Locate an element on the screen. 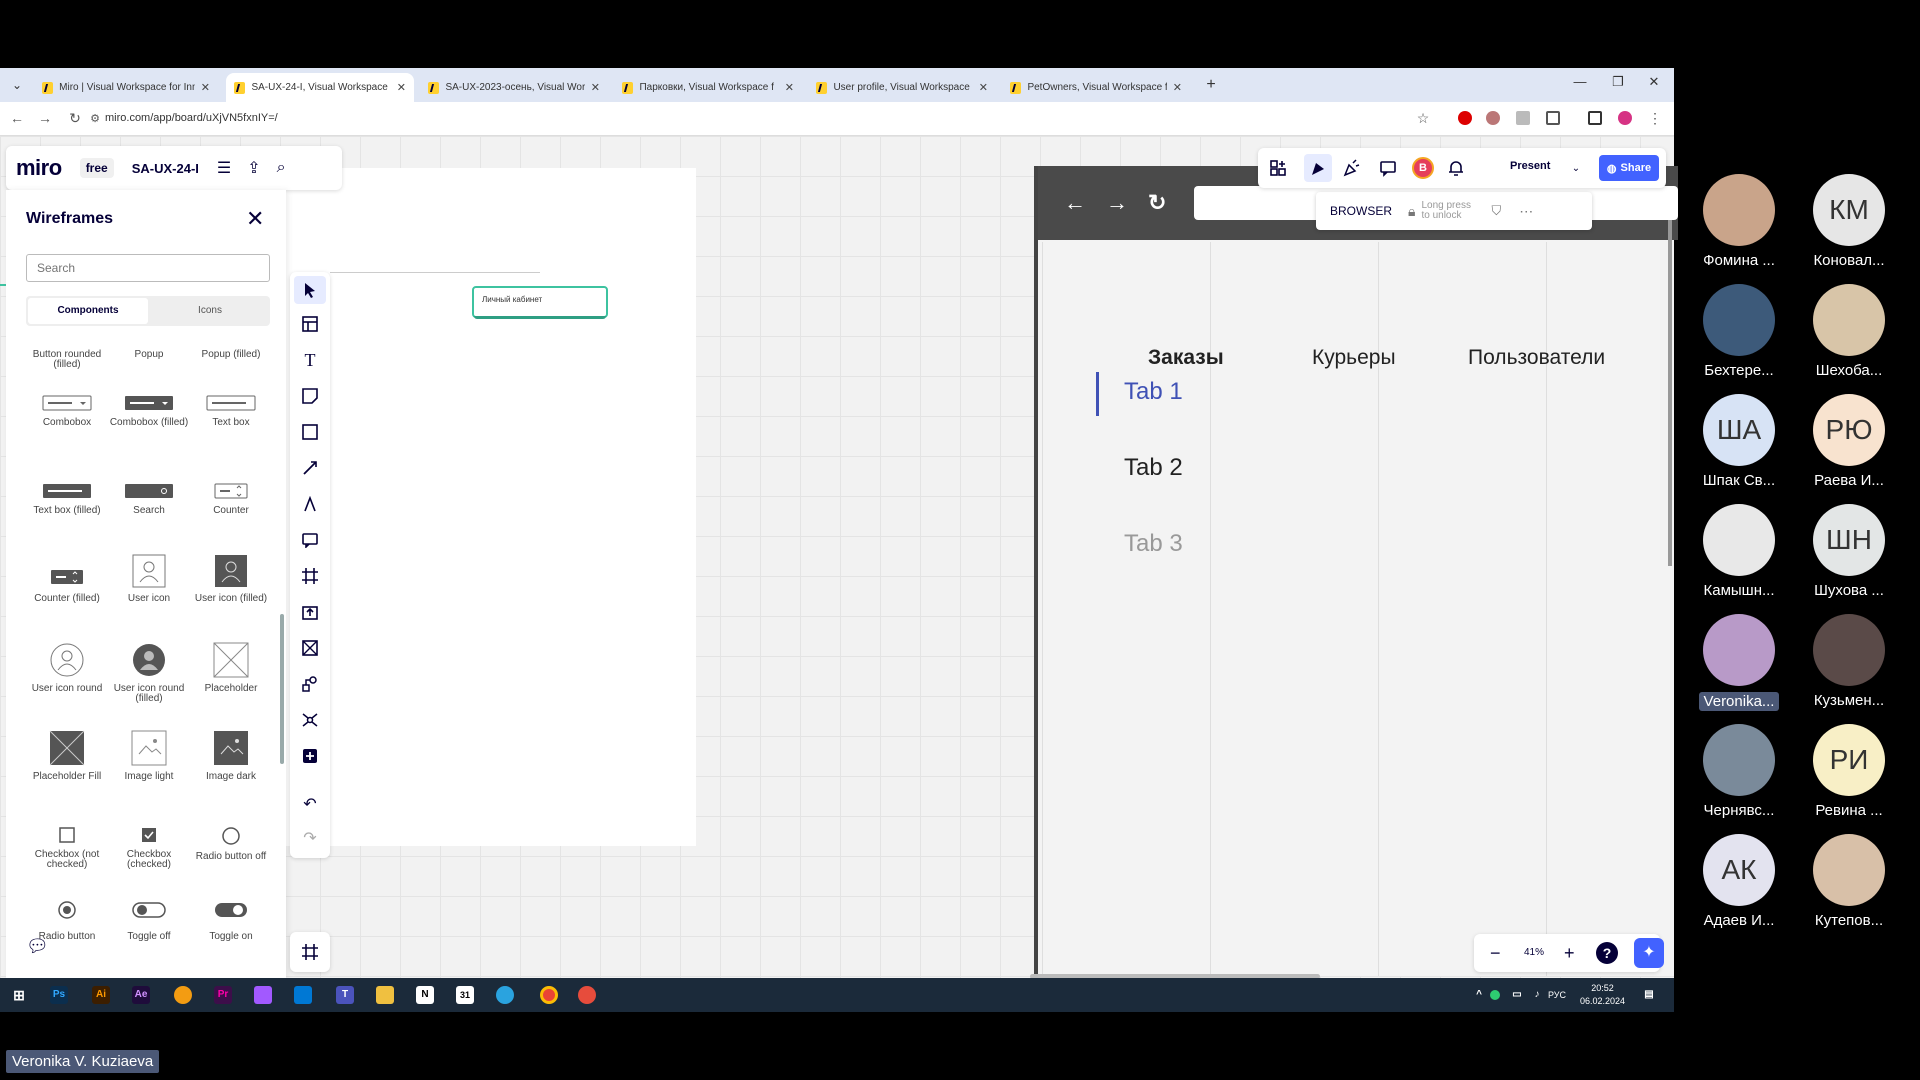  forward-icon: → is located at coordinates (45, 118).